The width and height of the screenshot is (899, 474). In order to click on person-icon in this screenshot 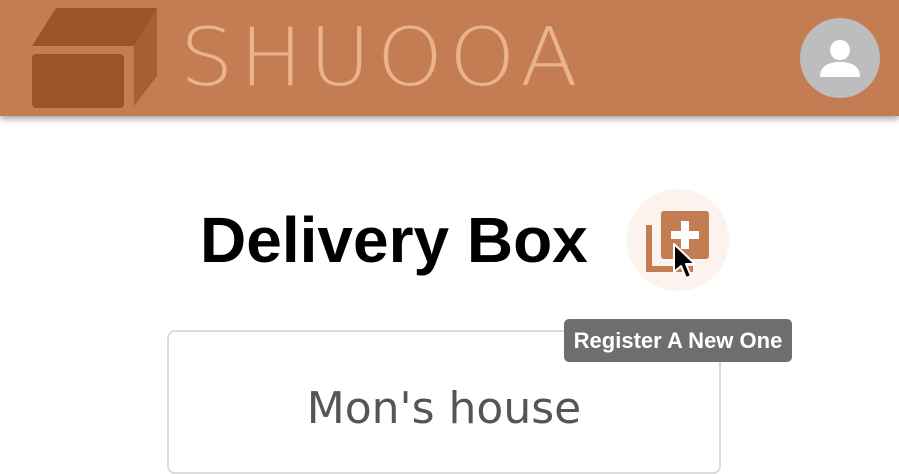, I will do `click(840, 58)`.